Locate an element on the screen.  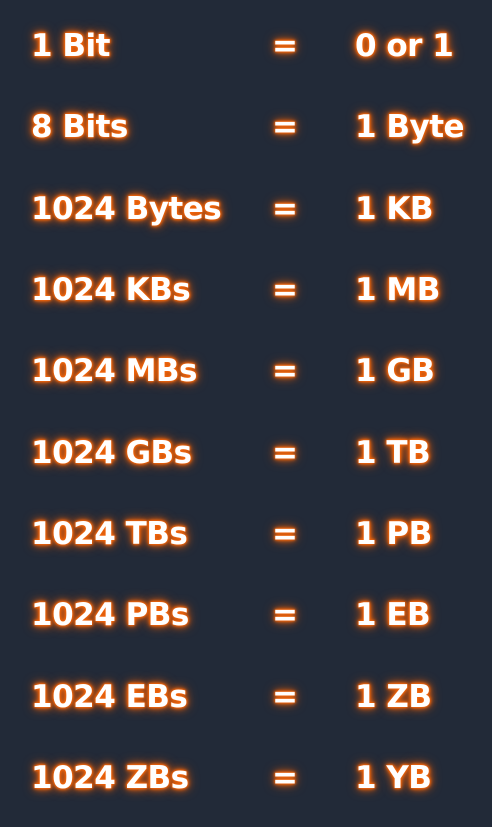
unit-right: 1 MB is located at coordinates (397, 290).